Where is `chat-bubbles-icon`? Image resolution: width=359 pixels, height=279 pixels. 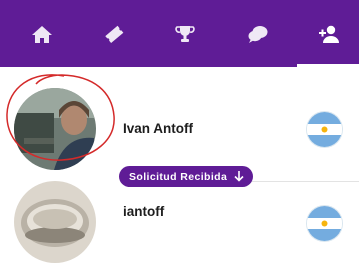
chat-bubbles-icon is located at coordinates (258, 34).